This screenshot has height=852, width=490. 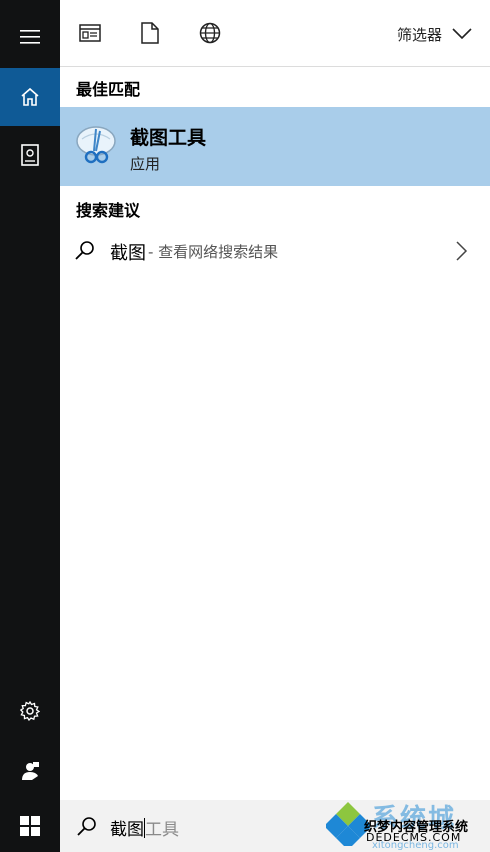 What do you see at coordinates (127, 830) in the screenshot?
I see `search-typed-text: 截图` at bounding box center [127, 830].